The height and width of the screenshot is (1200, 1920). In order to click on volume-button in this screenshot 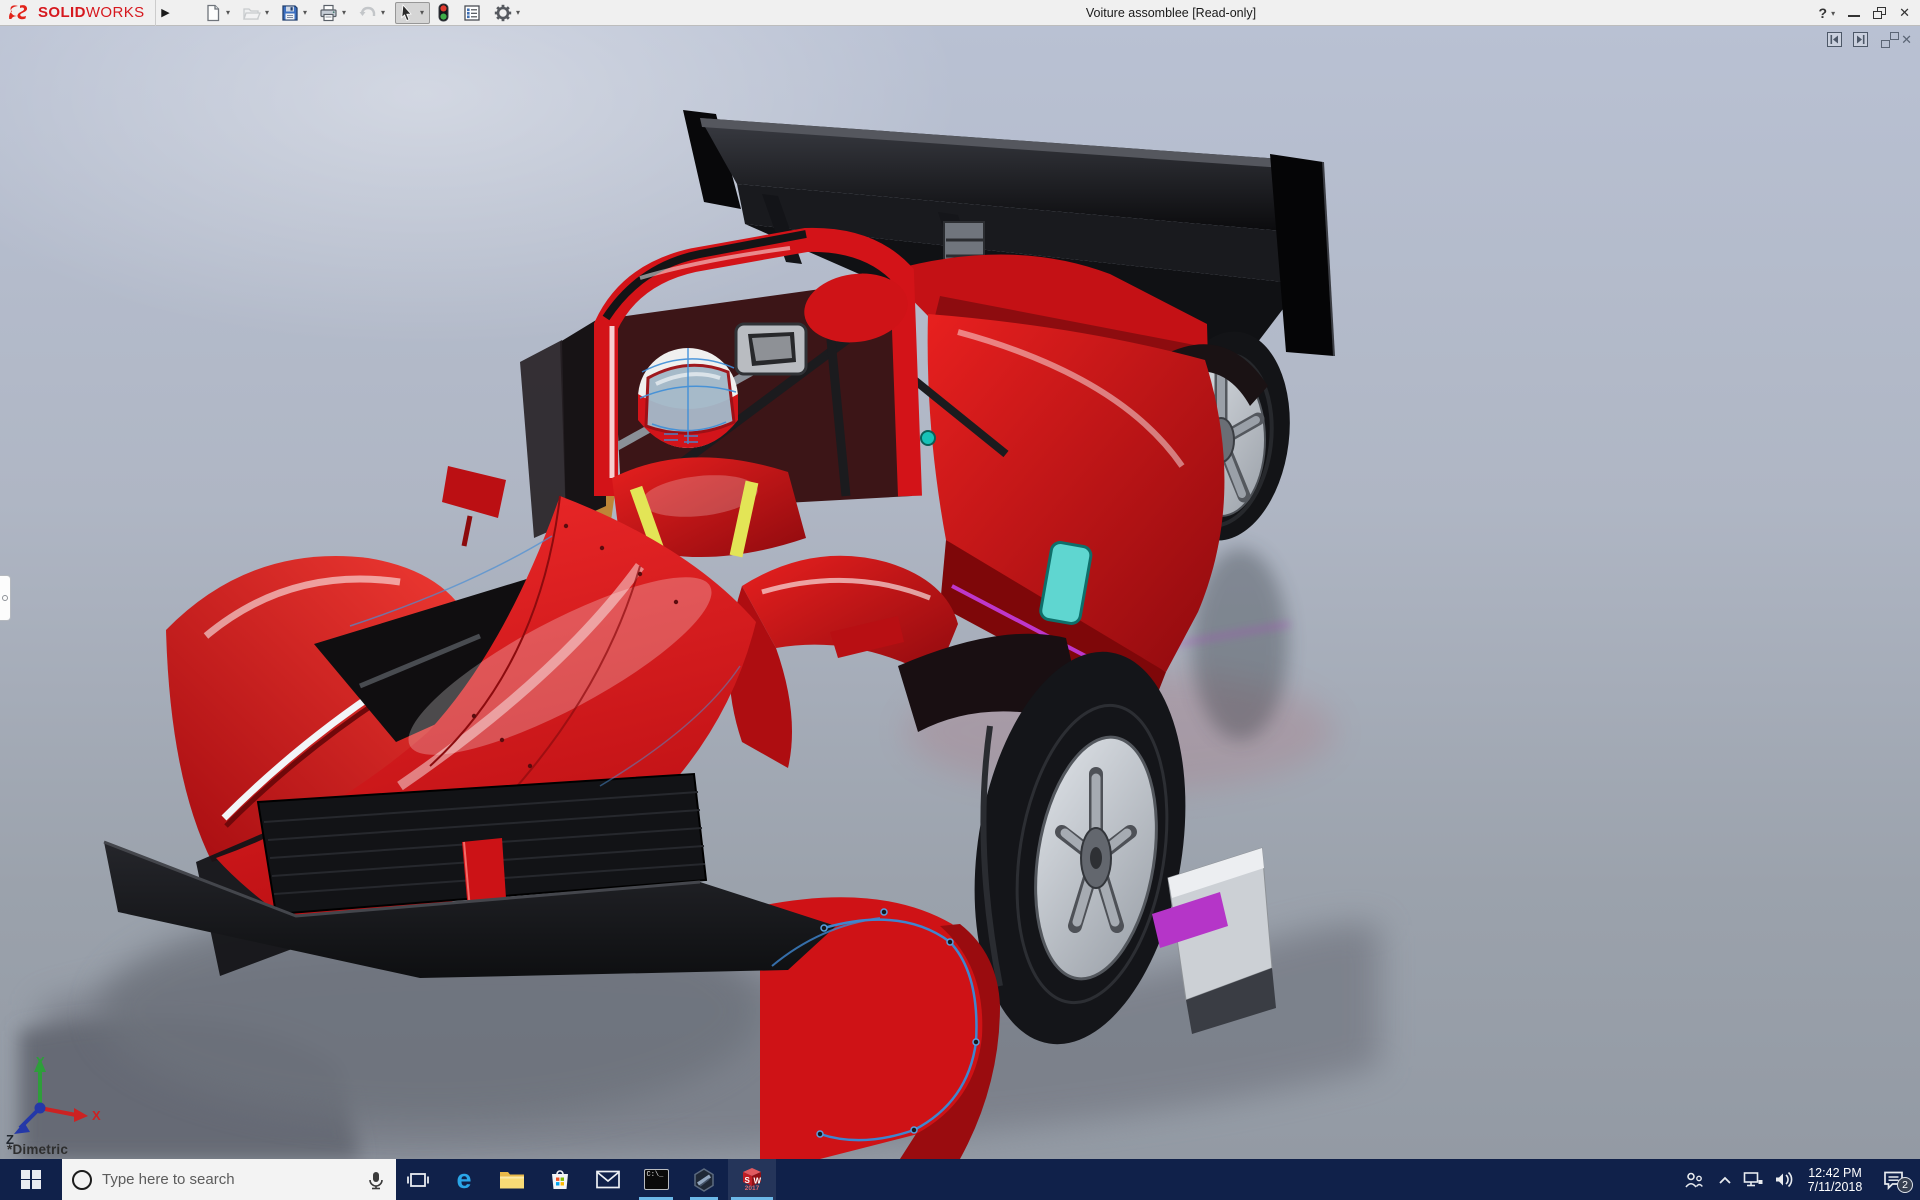, I will do `click(1784, 1179)`.